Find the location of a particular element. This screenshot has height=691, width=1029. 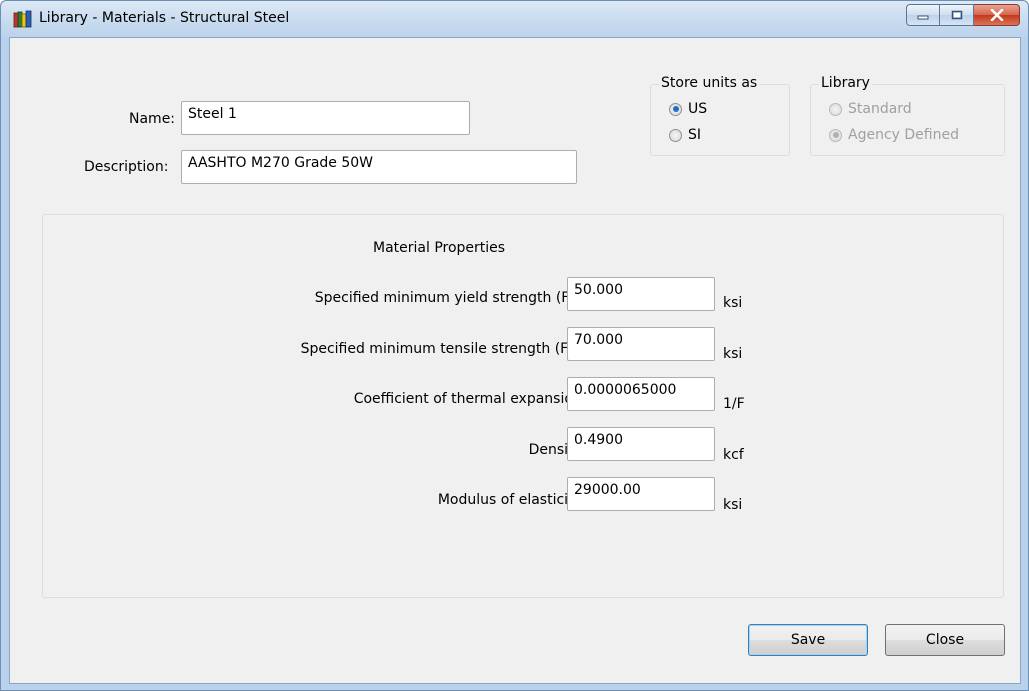

library-option-standard: Standard is located at coordinates (870, 109).